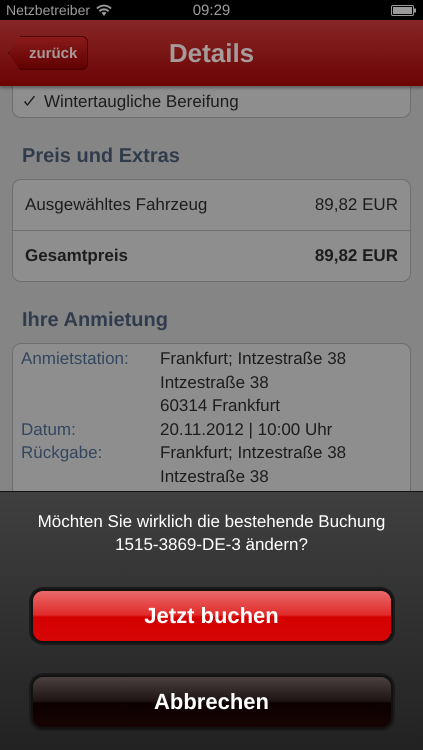 The width and height of the screenshot is (423, 750). Describe the element at coordinates (211, 10) in the screenshot. I see `clock-time: 09:29` at that location.